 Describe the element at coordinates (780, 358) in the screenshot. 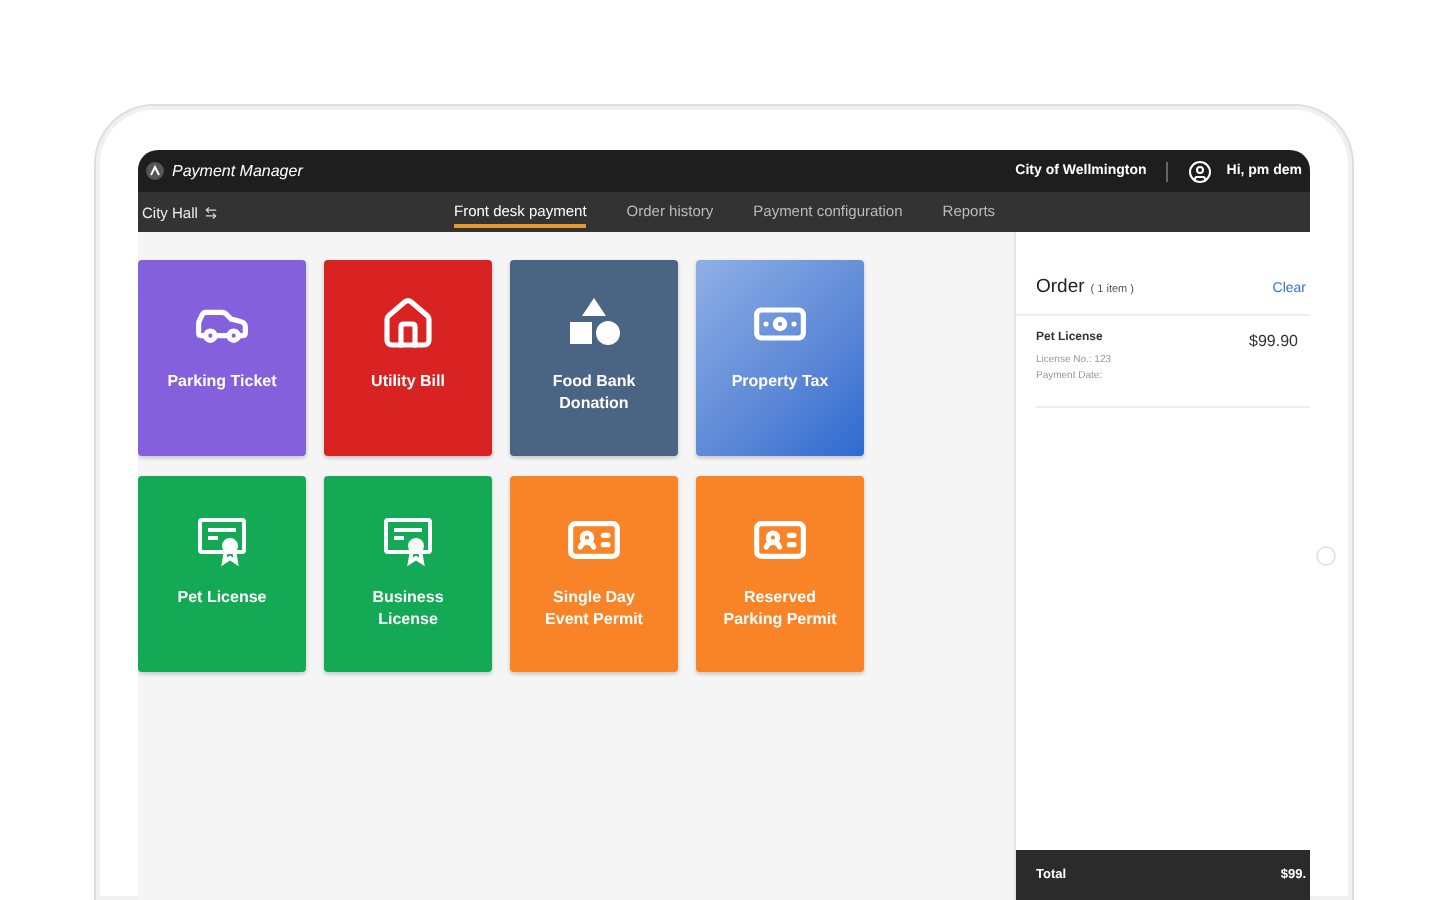

I see `payment-tile: Property Tax` at that location.